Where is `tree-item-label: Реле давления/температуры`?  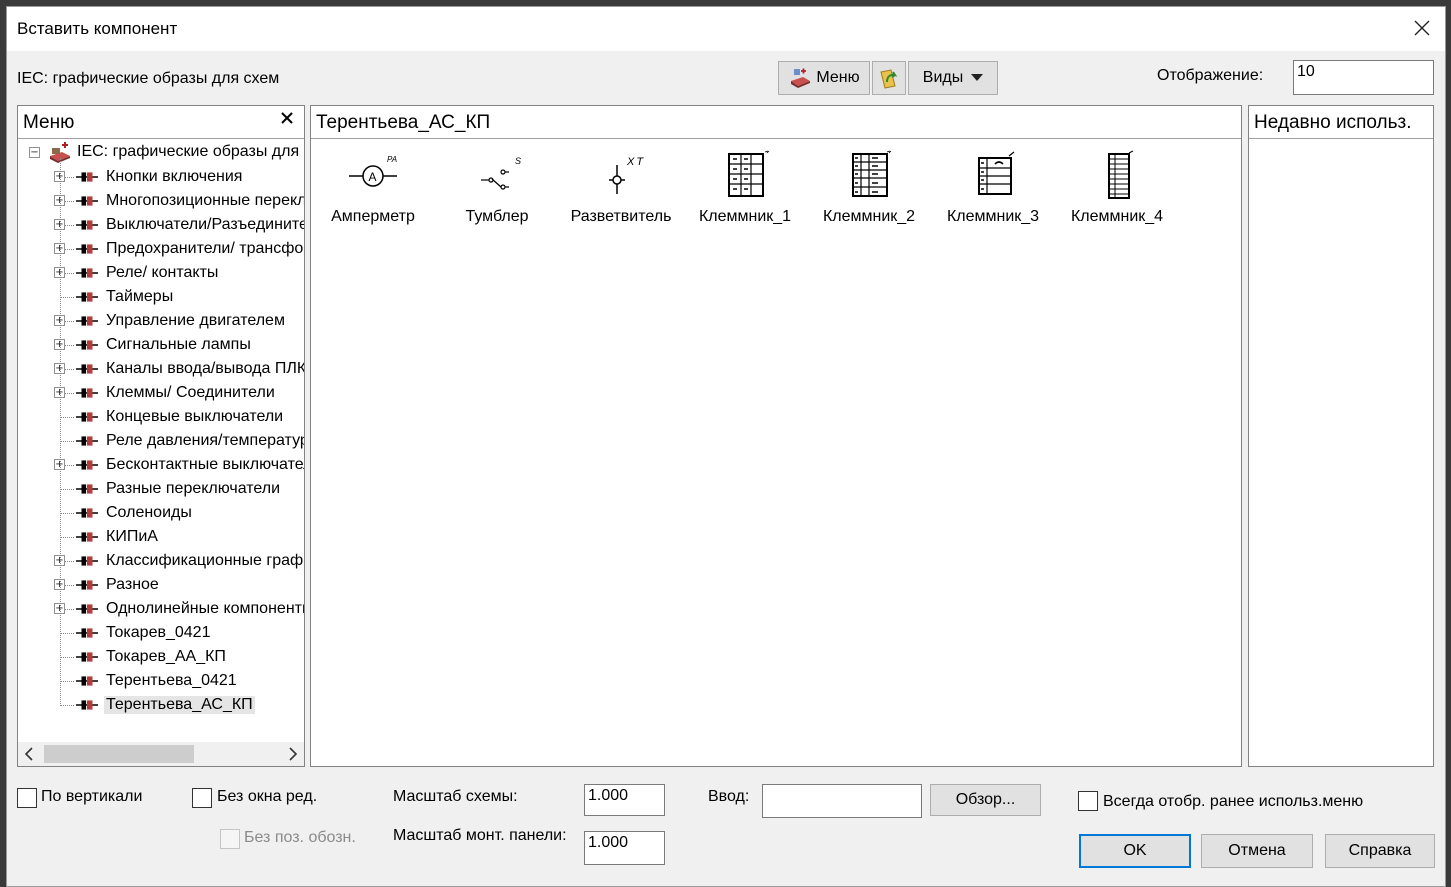
tree-item-label: Реле давления/температуры is located at coordinates (205, 440).